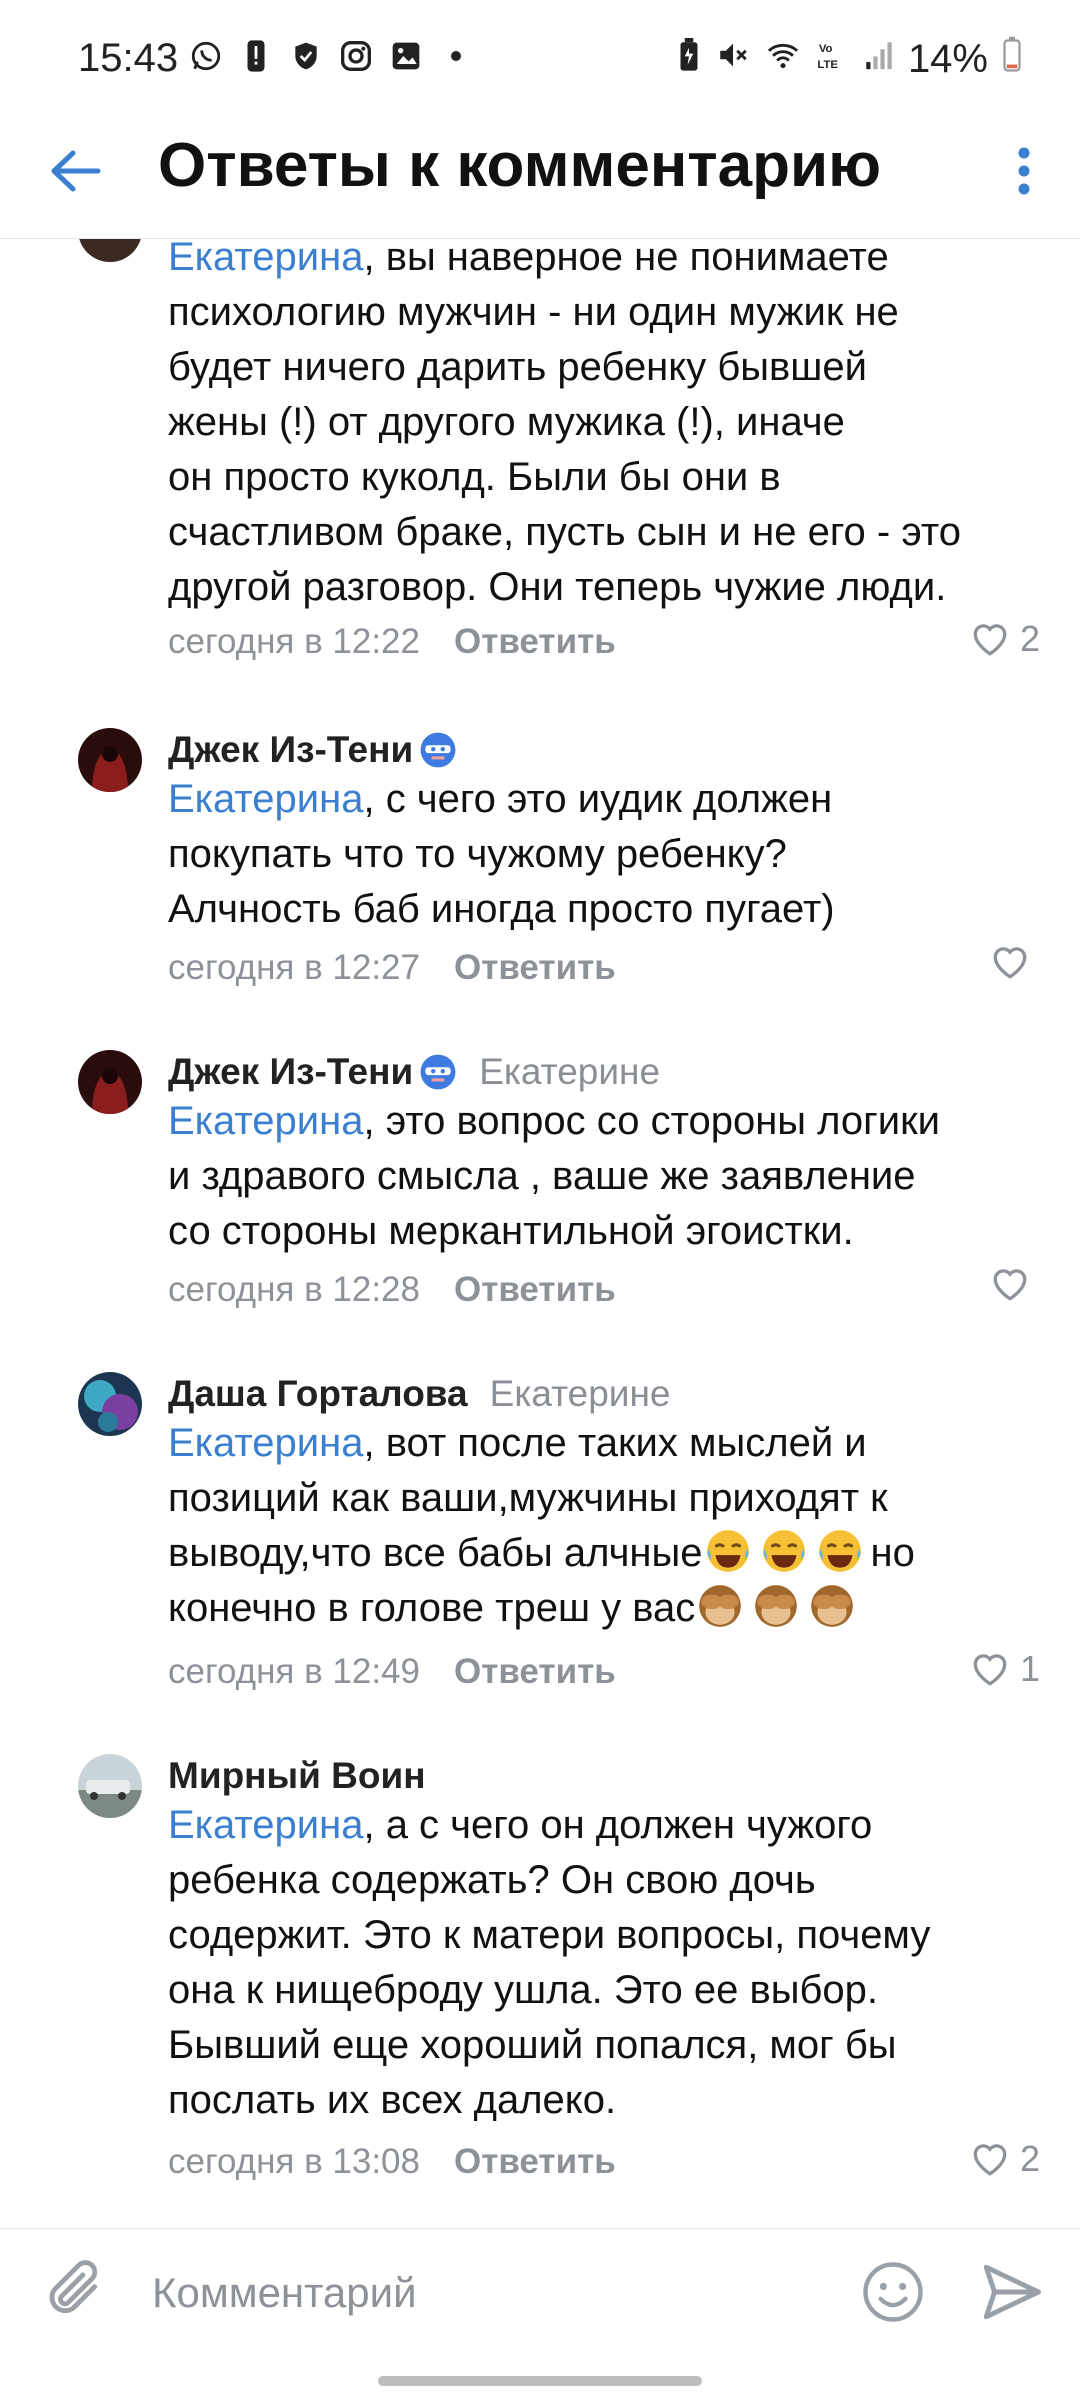  Describe the element at coordinates (406, 56) in the screenshot. I see `gallery-icon` at that location.